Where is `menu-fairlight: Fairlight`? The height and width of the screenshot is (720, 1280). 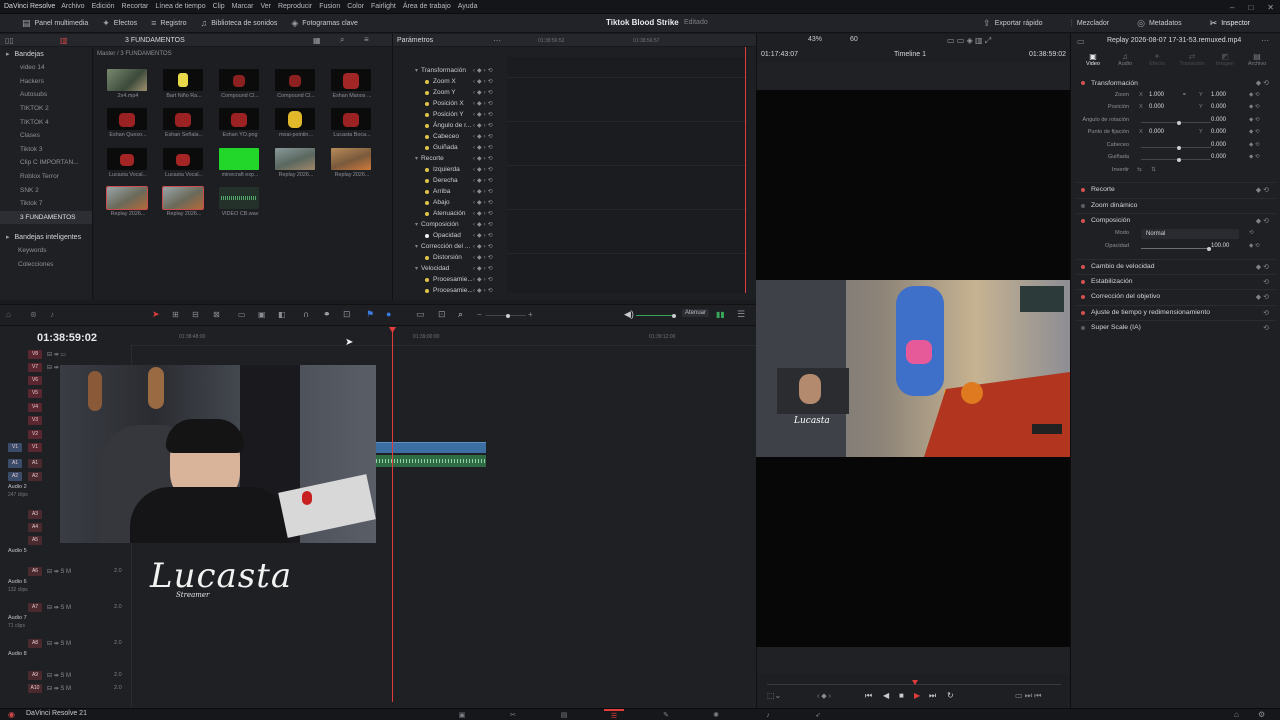 menu-fairlight: Fairlight is located at coordinates (383, 6).